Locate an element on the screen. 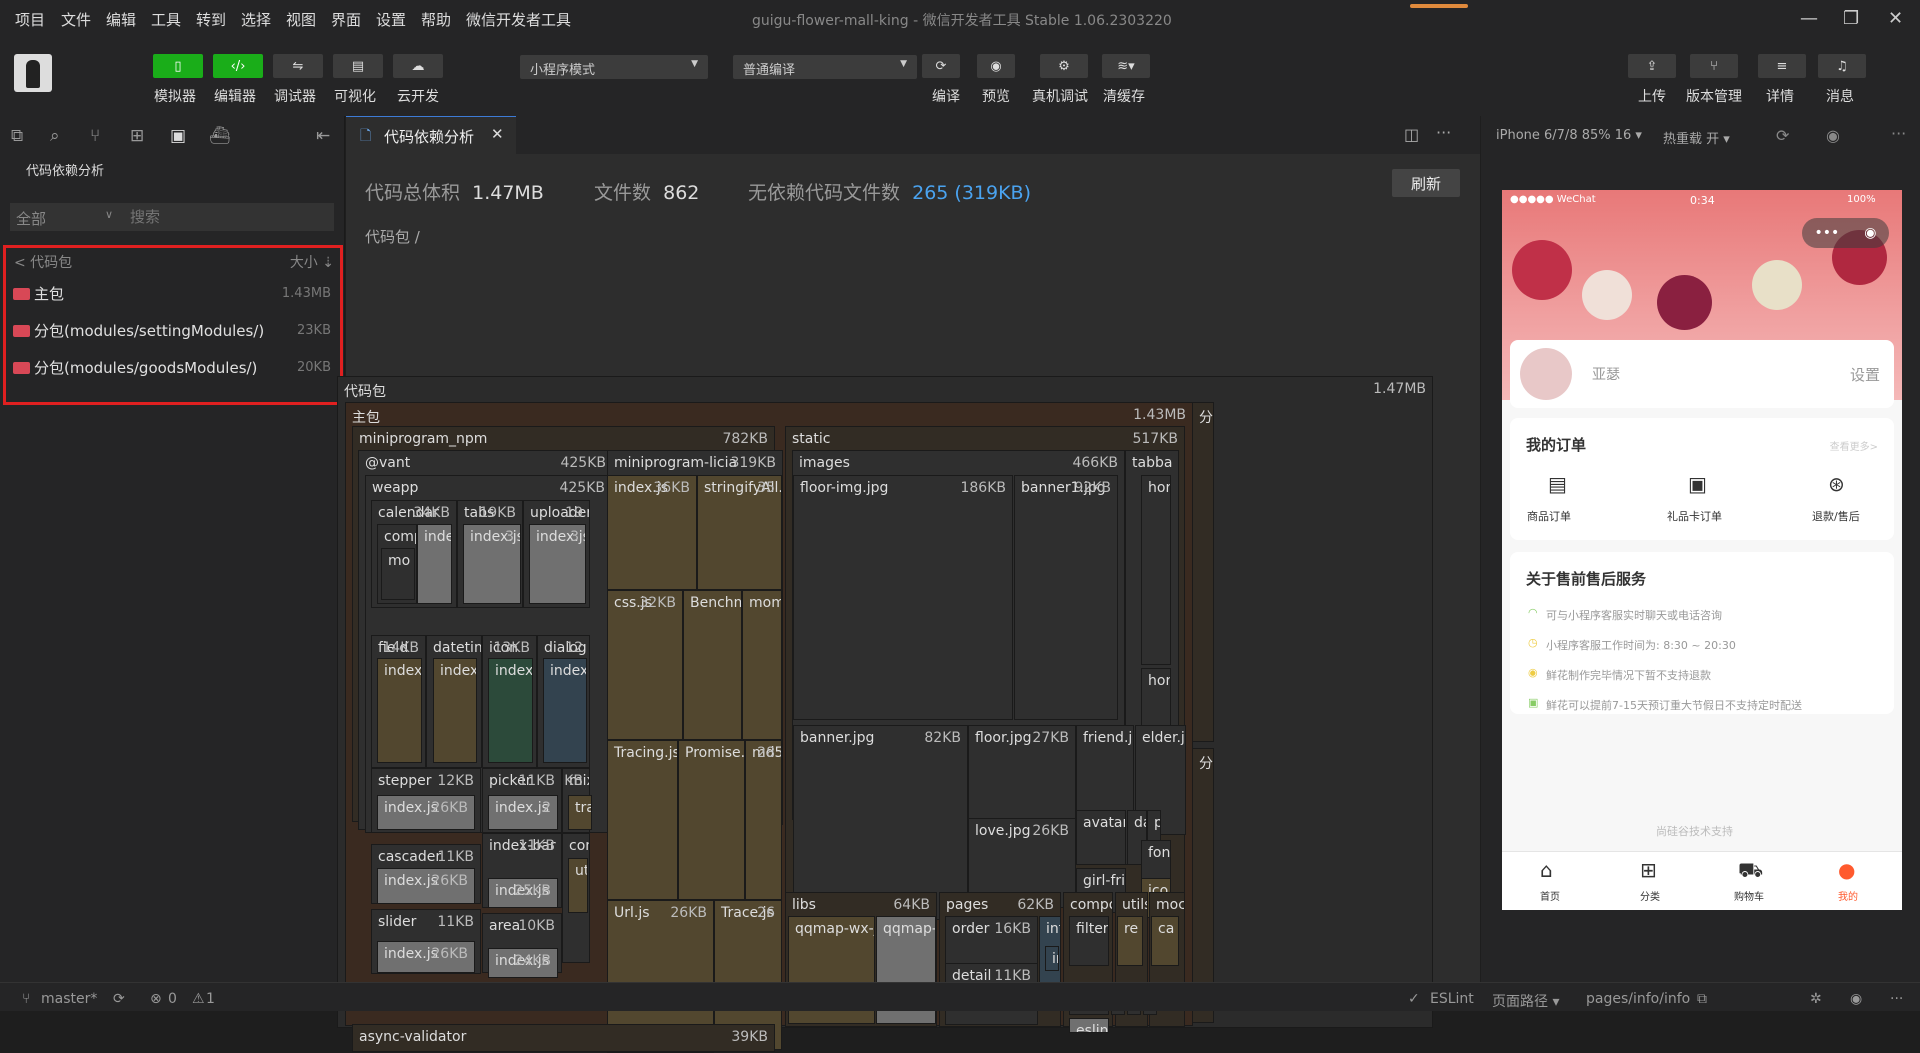  treemap-node: banner1.jpg 92KB is located at coordinates (1066, 597).